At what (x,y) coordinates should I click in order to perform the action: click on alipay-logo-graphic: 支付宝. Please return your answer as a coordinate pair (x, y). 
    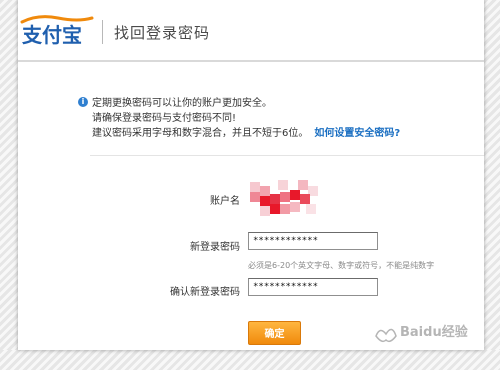
    Looking at the image, I should click on (57, 31).